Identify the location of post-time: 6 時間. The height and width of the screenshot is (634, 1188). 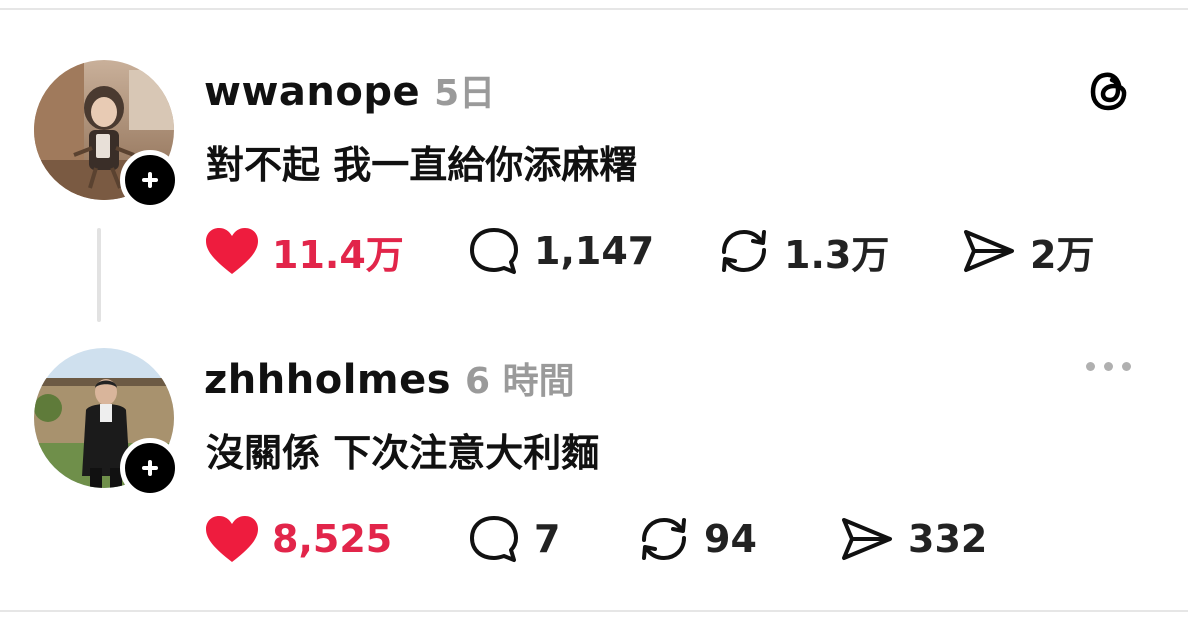
(520, 381).